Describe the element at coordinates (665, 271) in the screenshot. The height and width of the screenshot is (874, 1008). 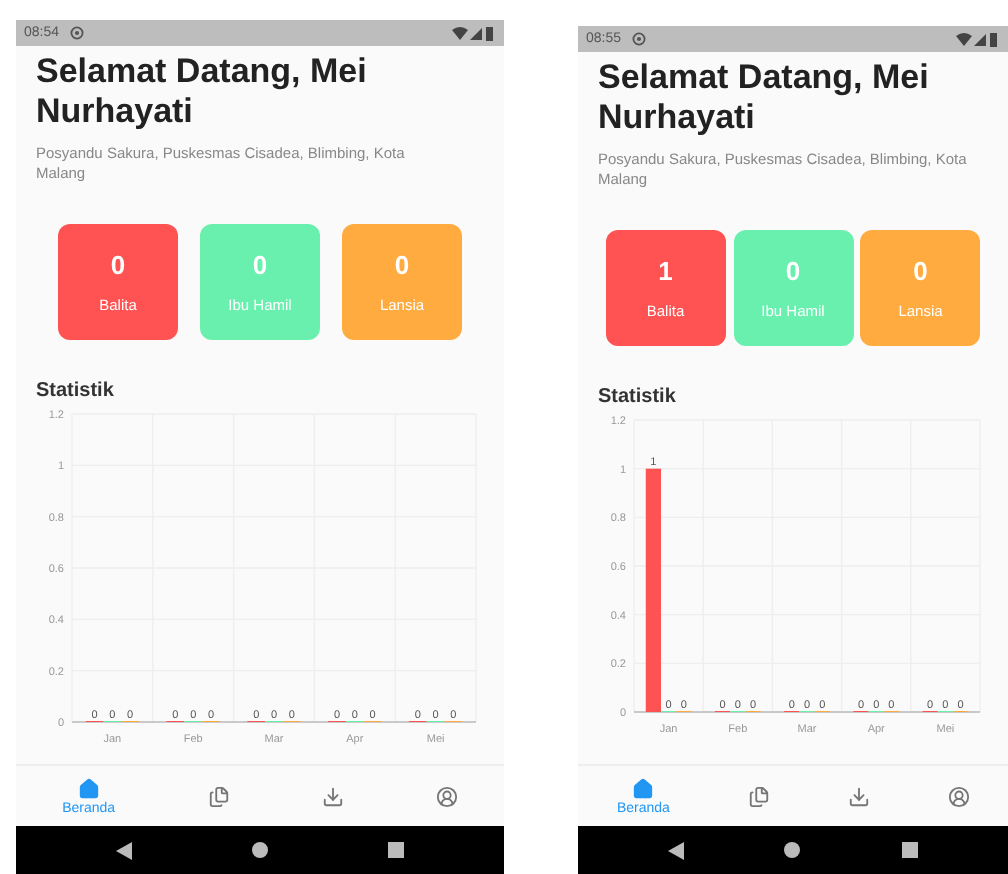
I see `stat-value: 1` at that location.